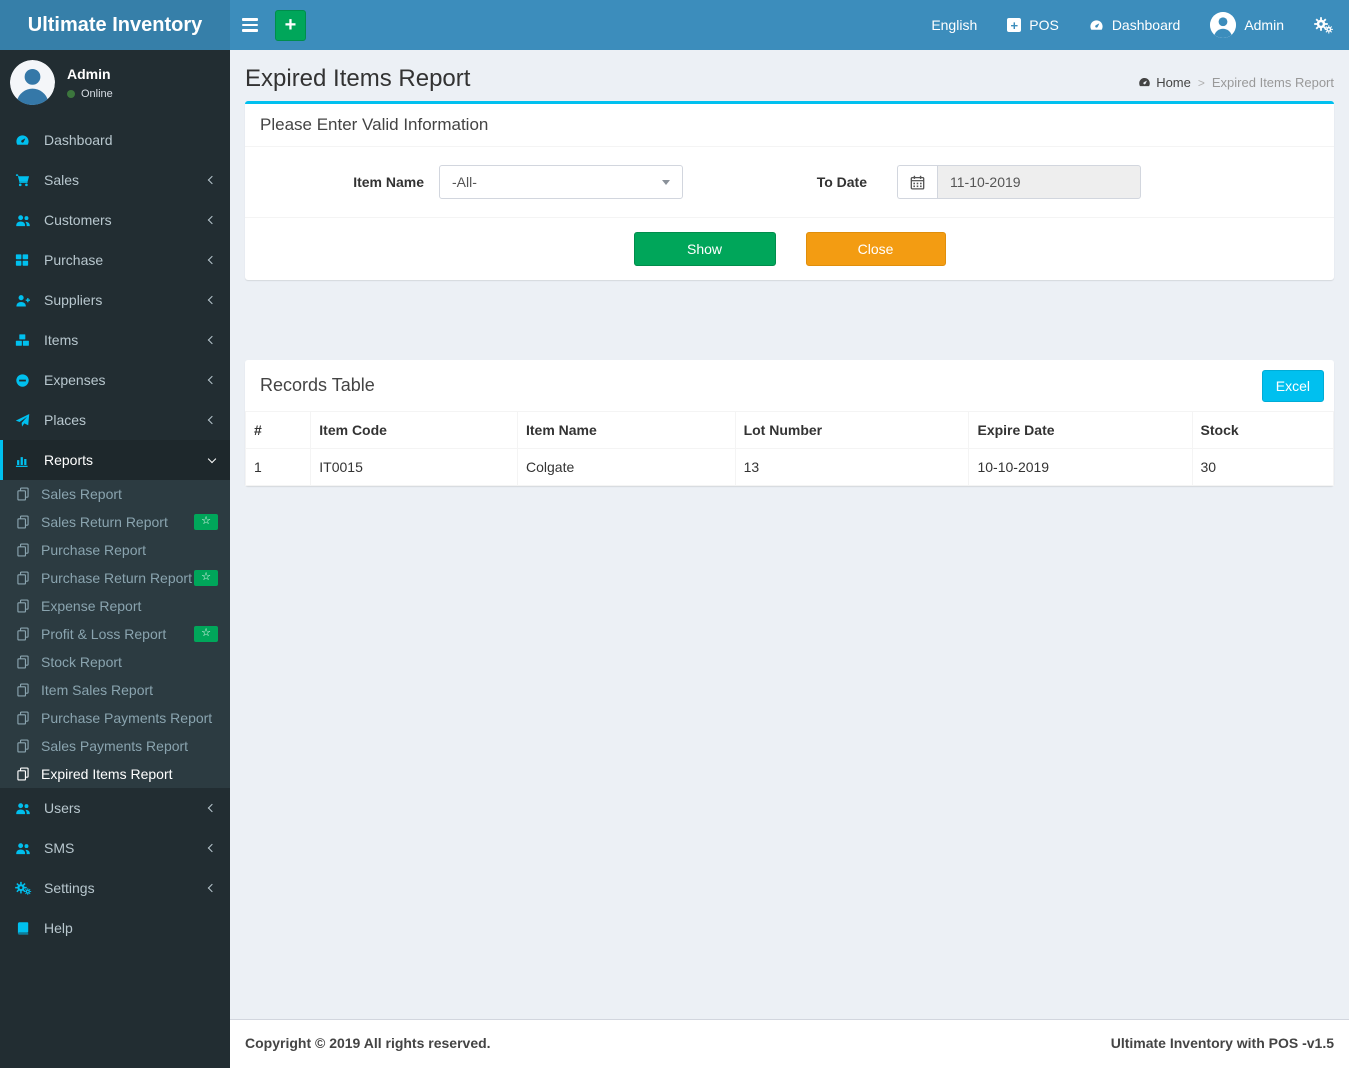 This screenshot has width=1349, height=1068. I want to click on online-status-icon, so click(71, 93).